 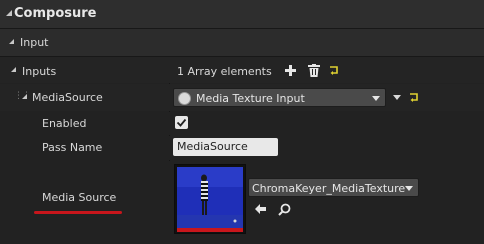 I want to click on subcategory-title: Input, so click(x=34, y=42).